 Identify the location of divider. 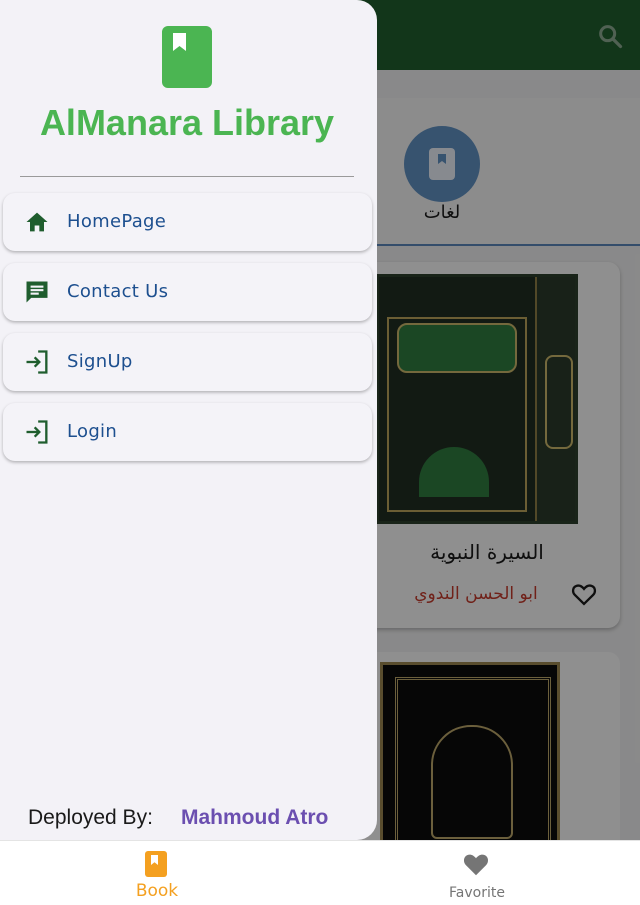
(187, 176).